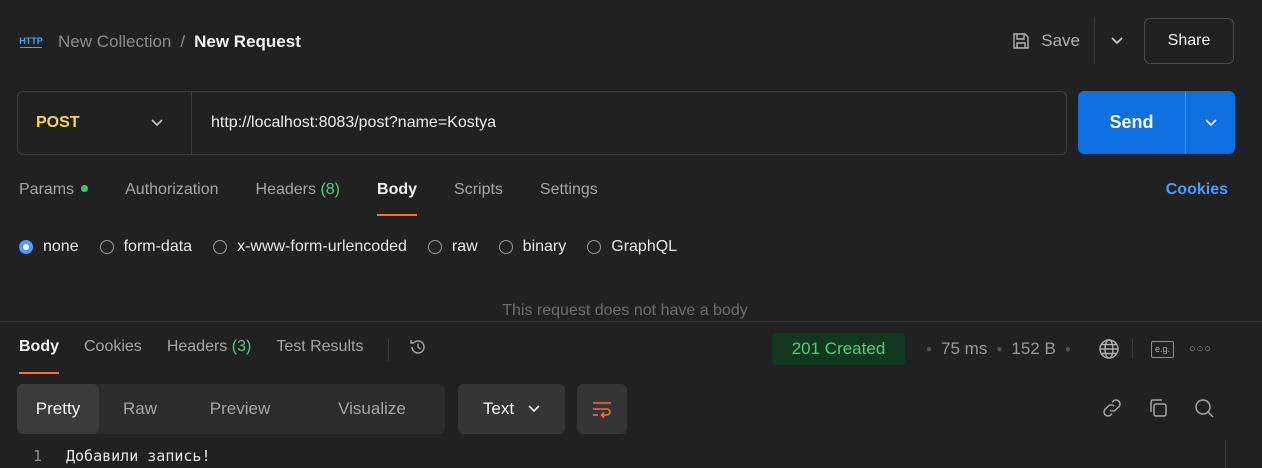  I want to click on share-button: Share, so click(1189, 41).